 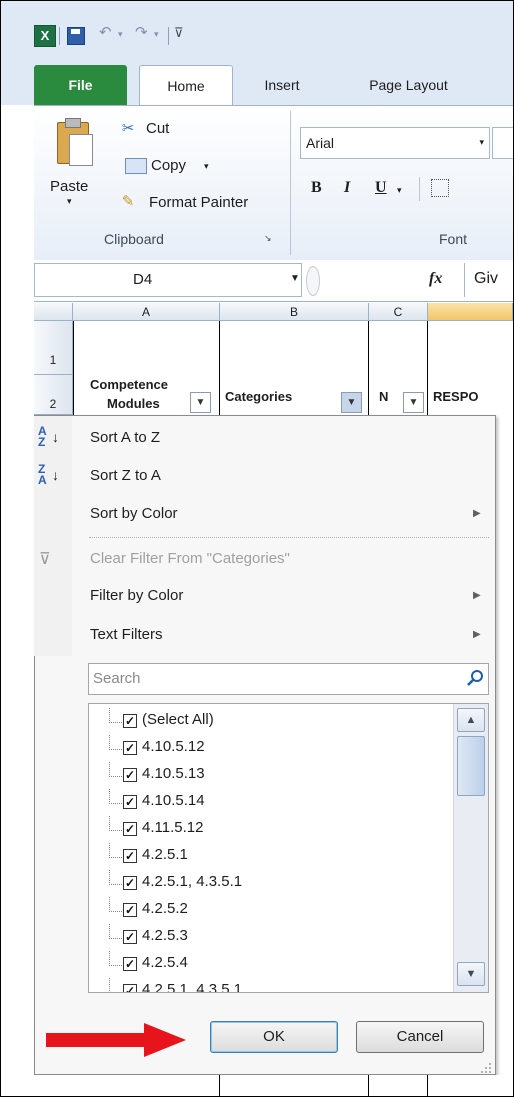 What do you see at coordinates (206, 166) in the screenshot?
I see `copy-dropdown-icon: ▾` at bounding box center [206, 166].